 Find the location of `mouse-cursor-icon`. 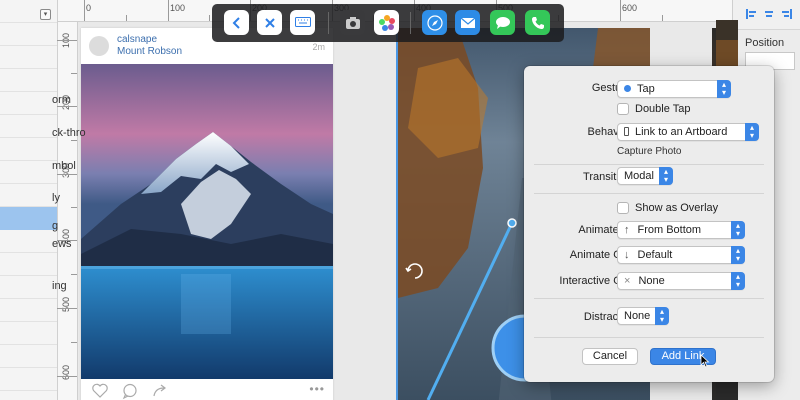

mouse-cursor-icon is located at coordinates (705, 361).